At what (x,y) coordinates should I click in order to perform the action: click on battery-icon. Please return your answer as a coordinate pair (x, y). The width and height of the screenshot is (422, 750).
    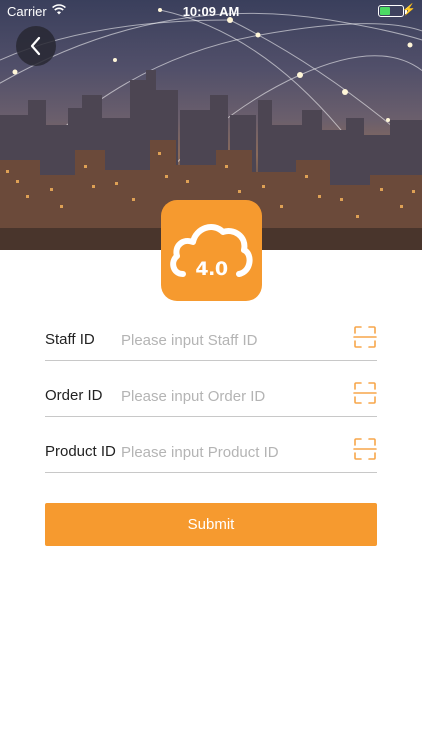
    Looking at the image, I should click on (392, 11).